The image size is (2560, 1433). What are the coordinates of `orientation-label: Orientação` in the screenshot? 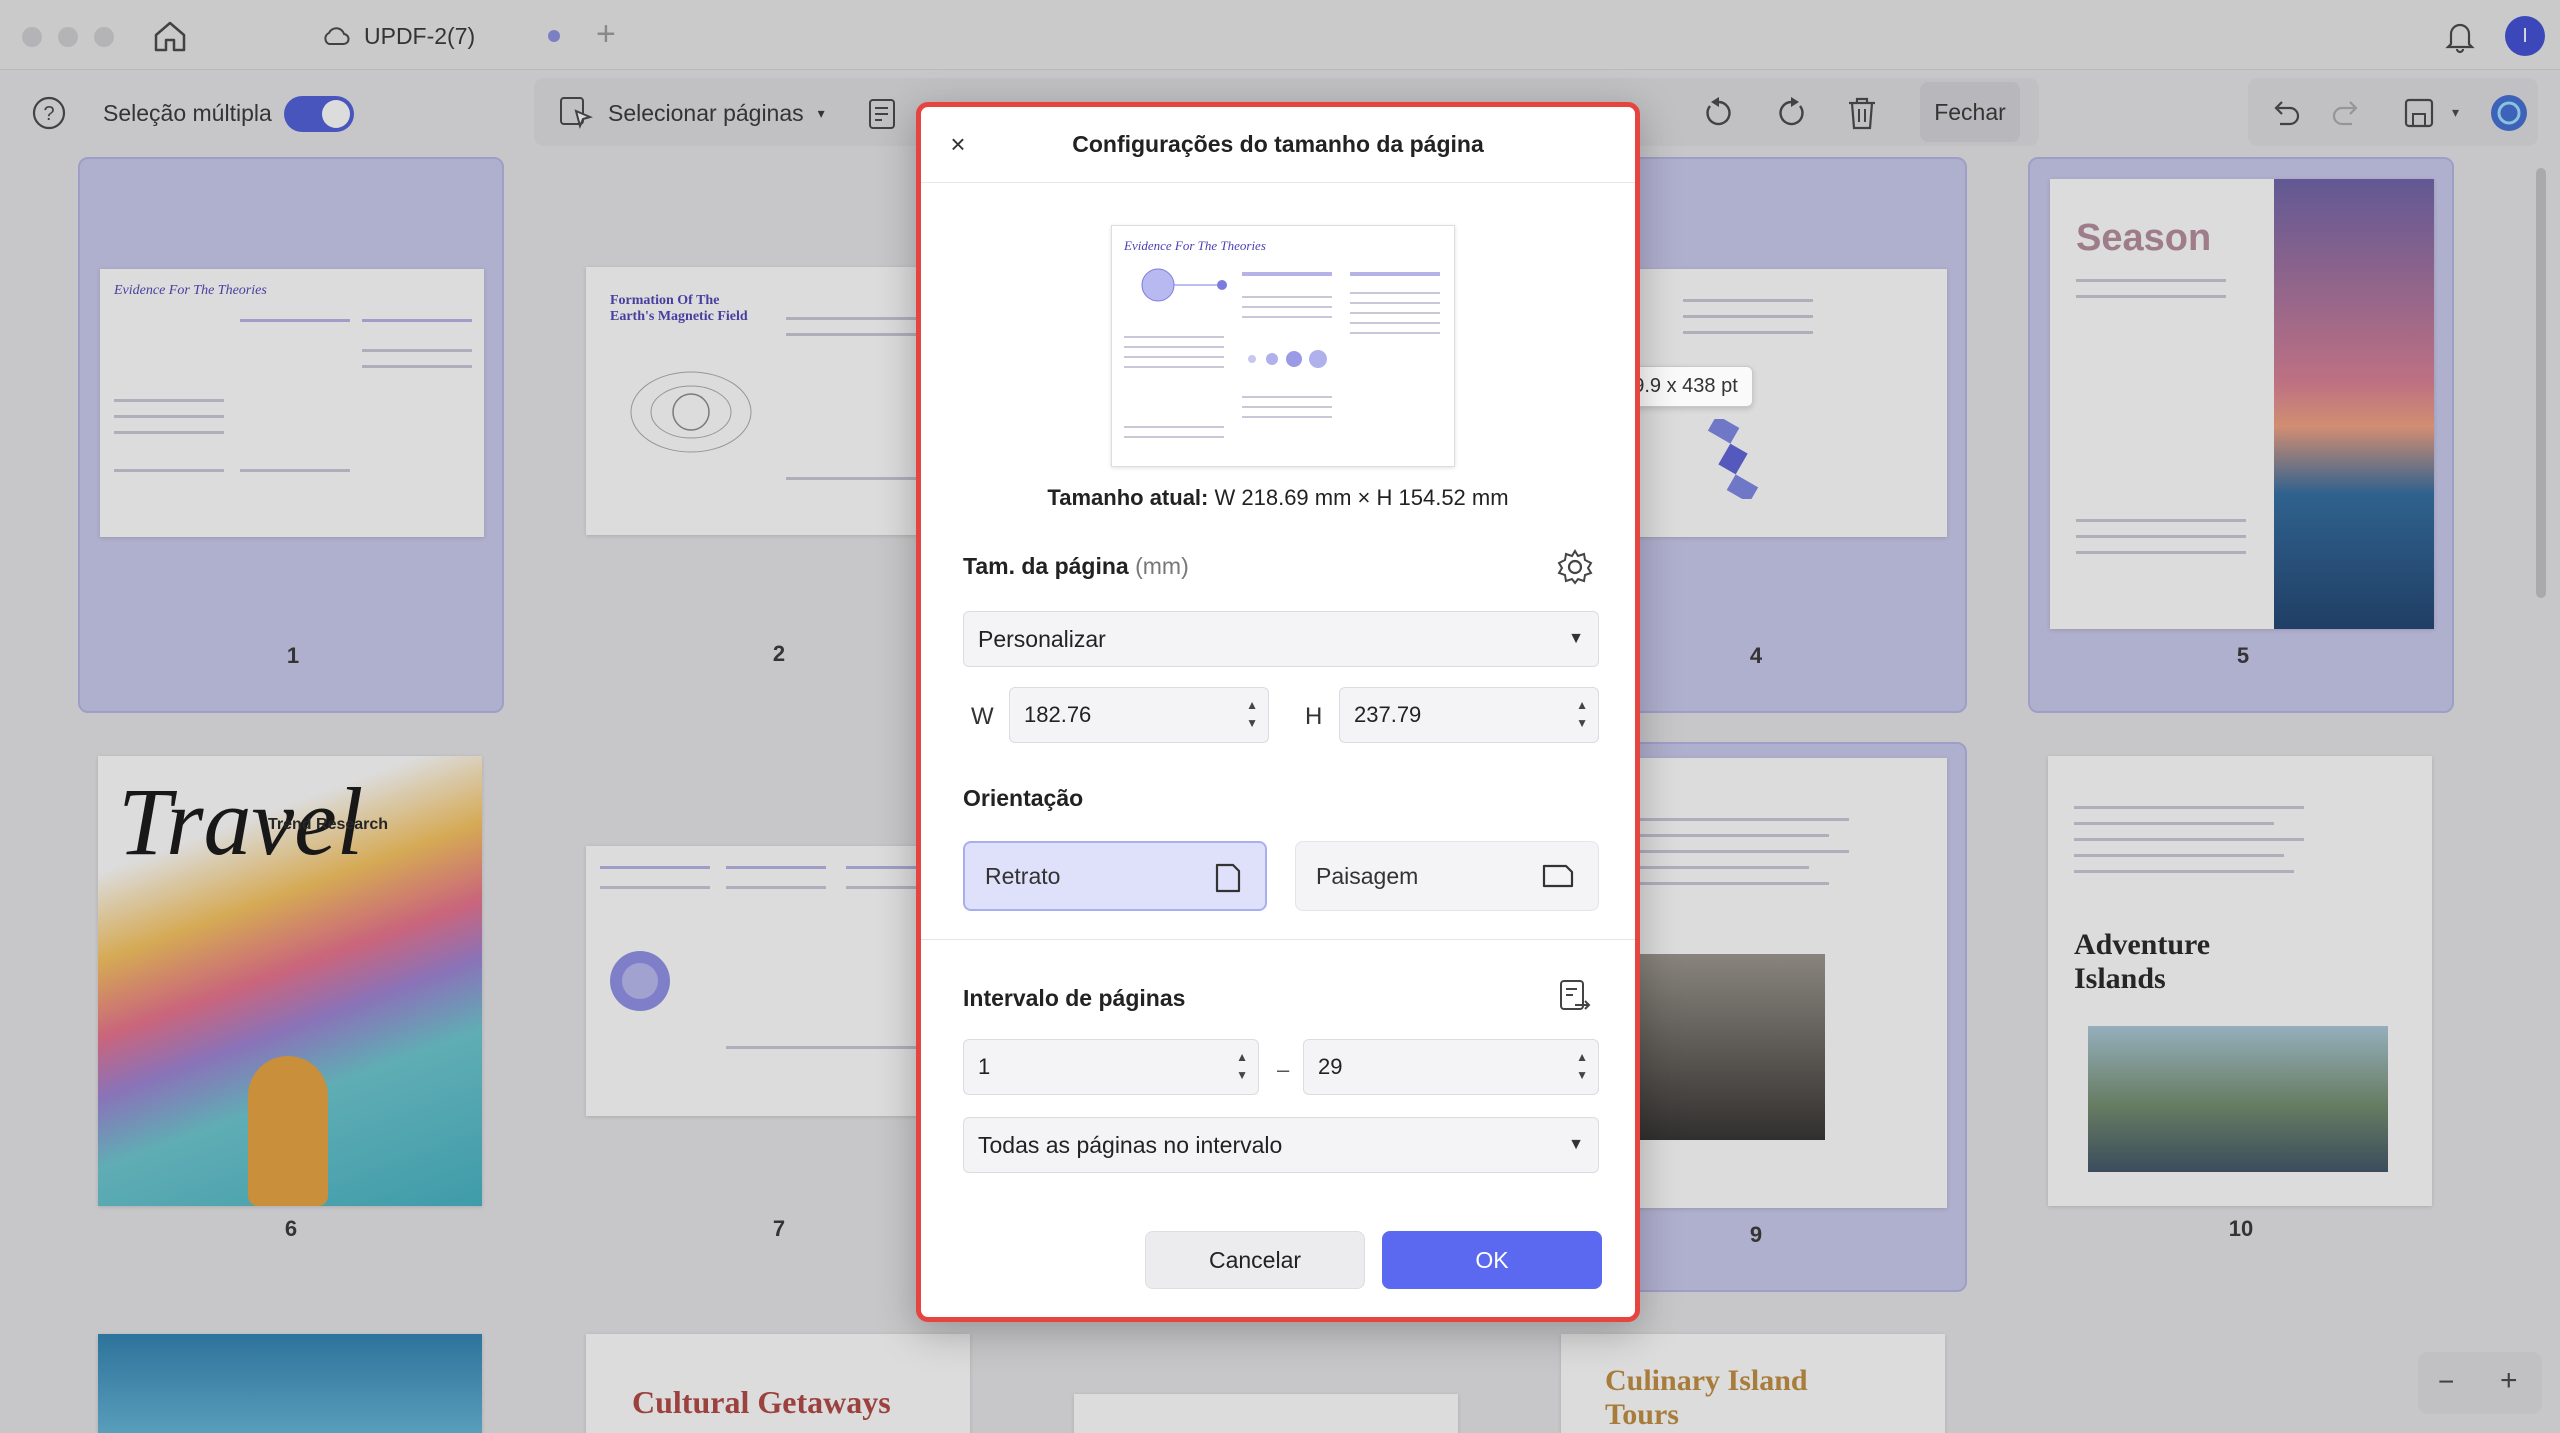 It's located at (1023, 798).